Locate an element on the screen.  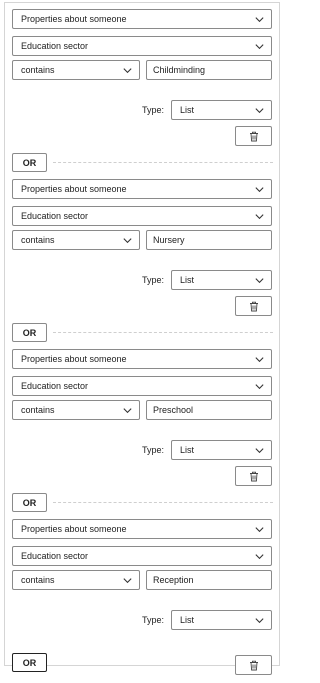
value-input: Preschool is located at coordinates (209, 410).